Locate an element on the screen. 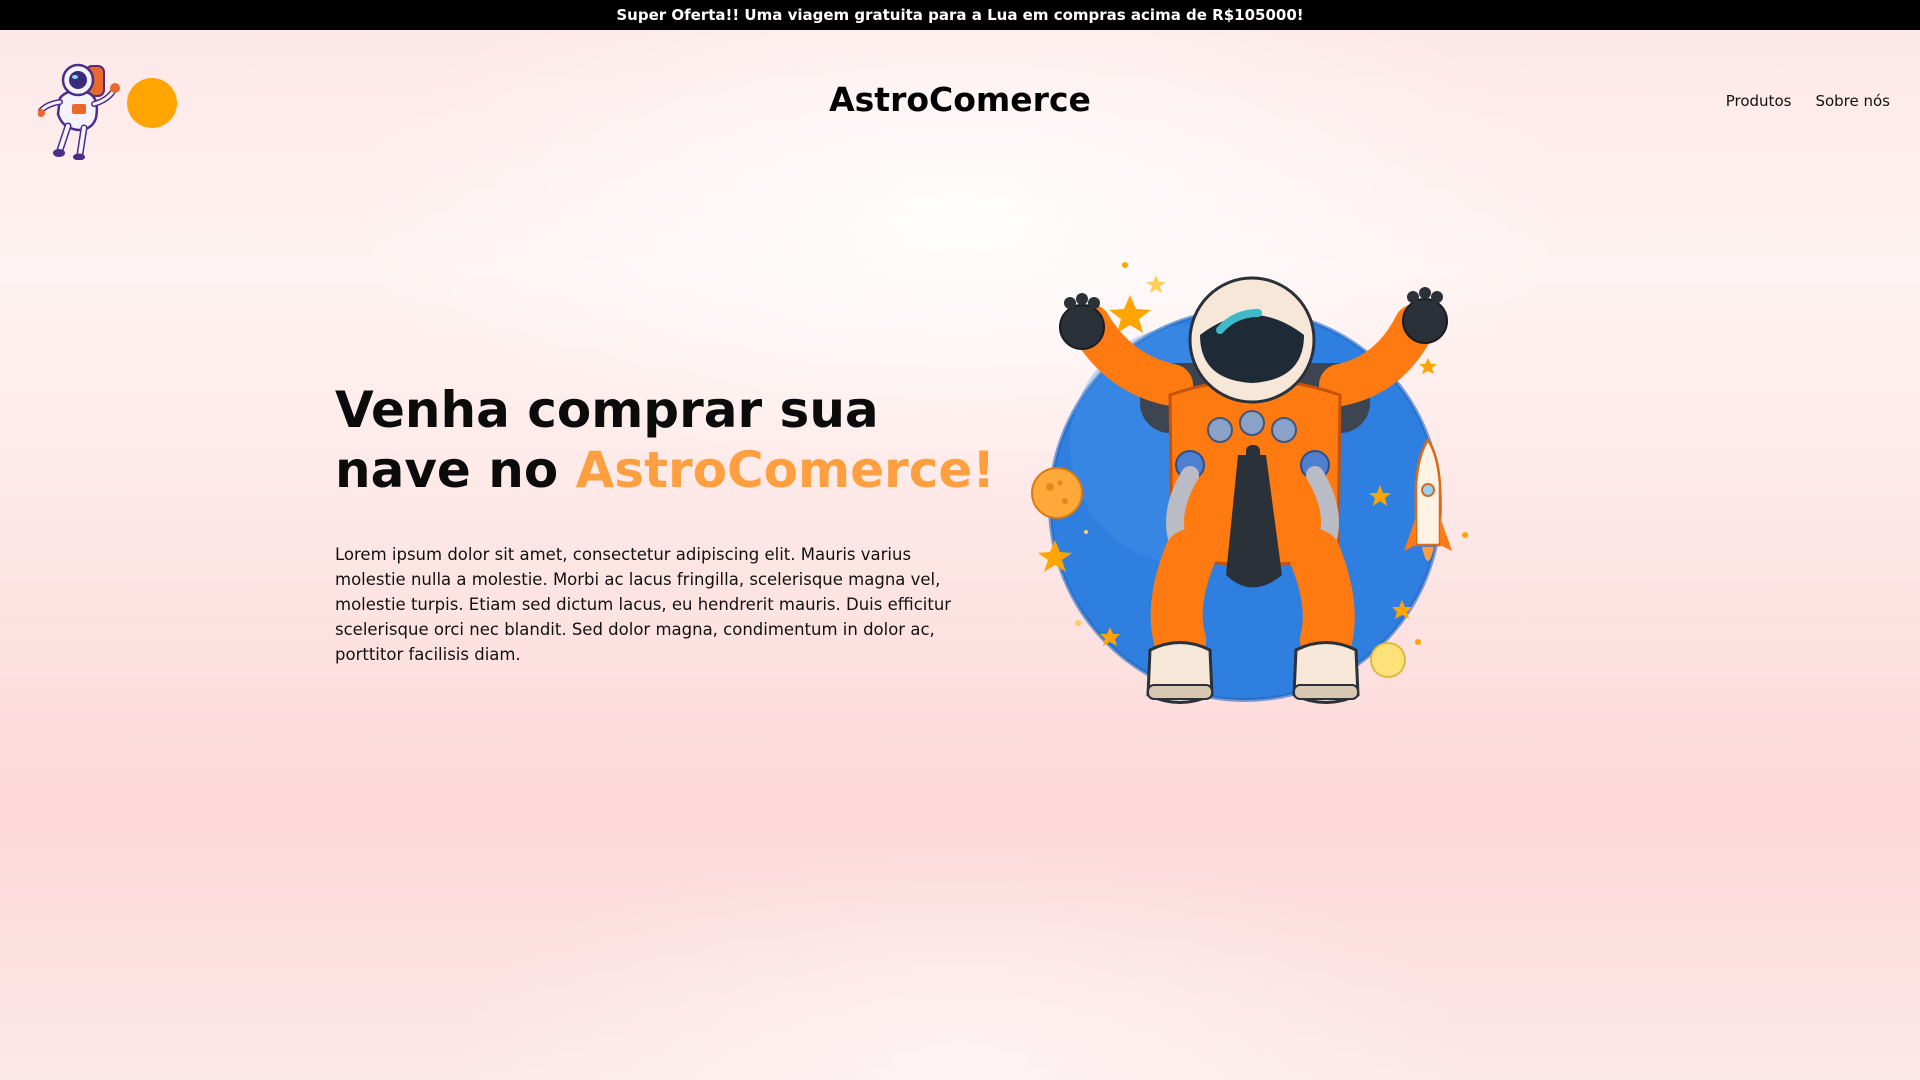  brand-title: AstroComerce is located at coordinates (960, 99).